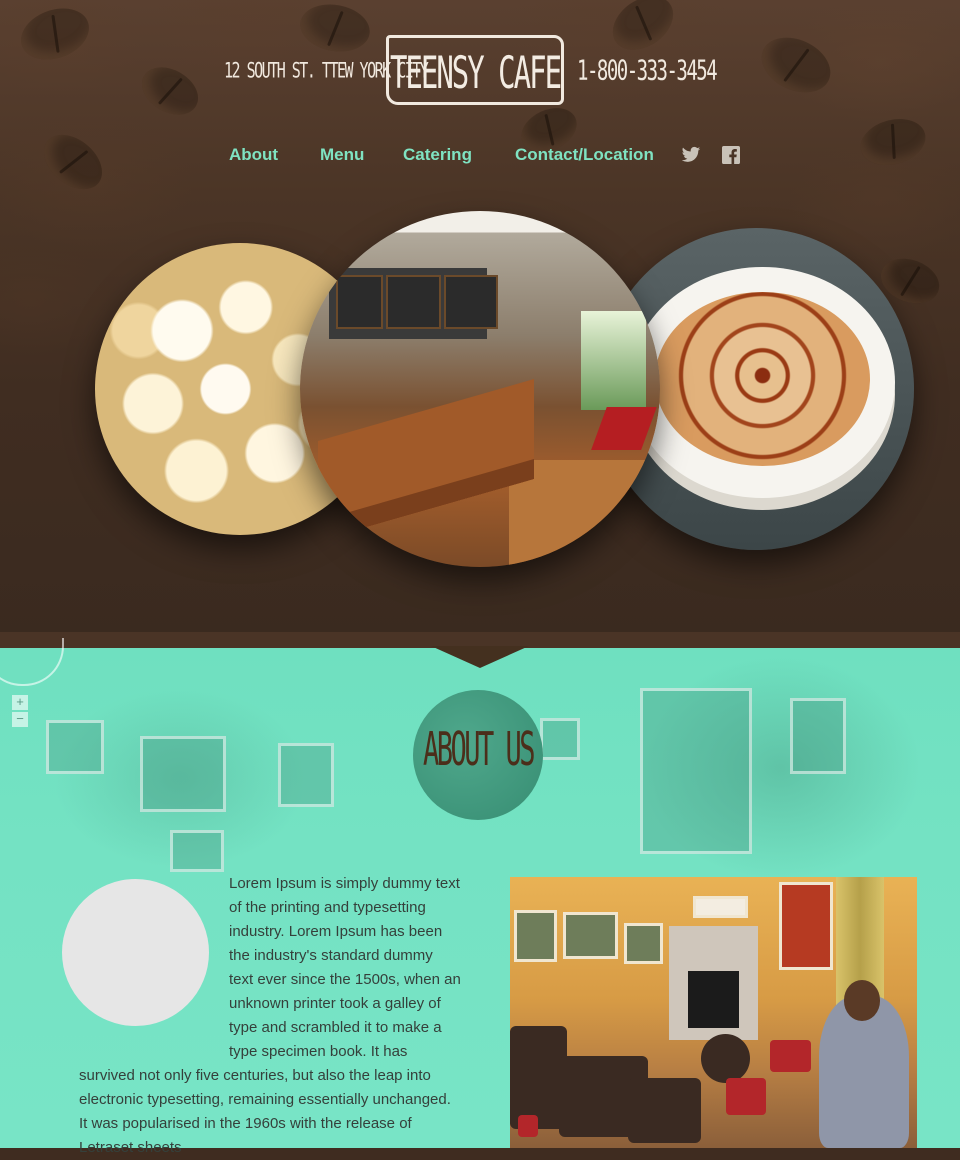 The height and width of the screenshot is (1160, 960). I want to click on cafe-interior-photo, so click(480, 389).